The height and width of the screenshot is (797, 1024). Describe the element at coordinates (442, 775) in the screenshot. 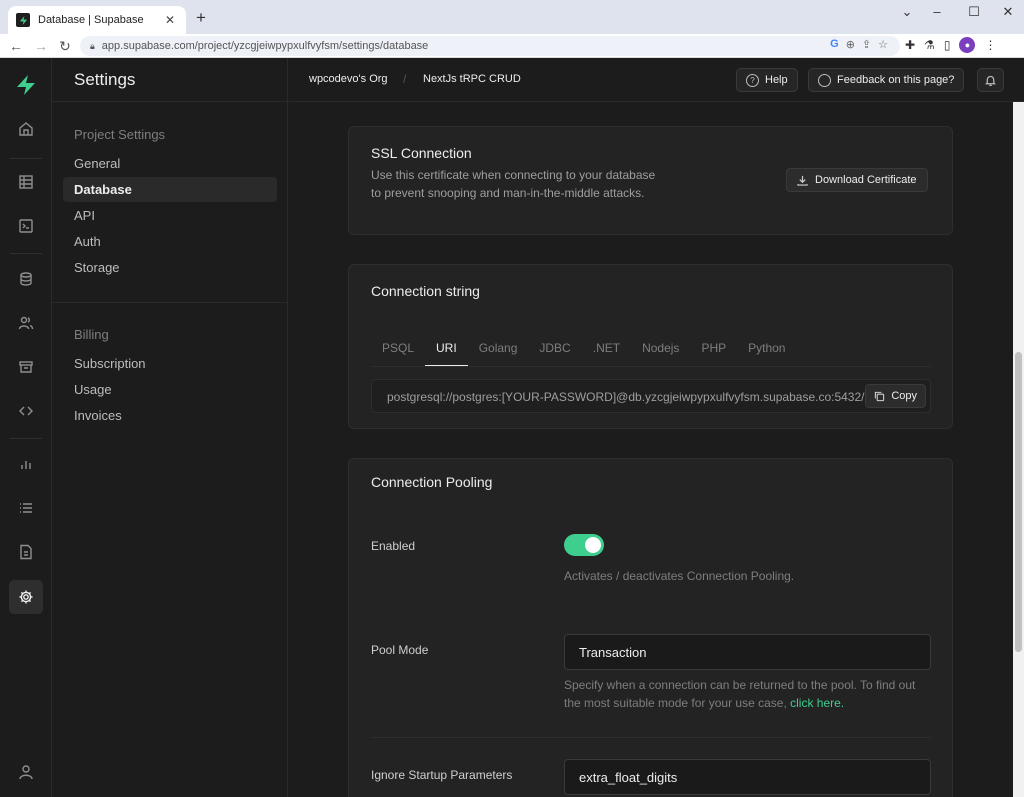

I see `ignore-startup-label: Ignore Startup Parameters` at that location.